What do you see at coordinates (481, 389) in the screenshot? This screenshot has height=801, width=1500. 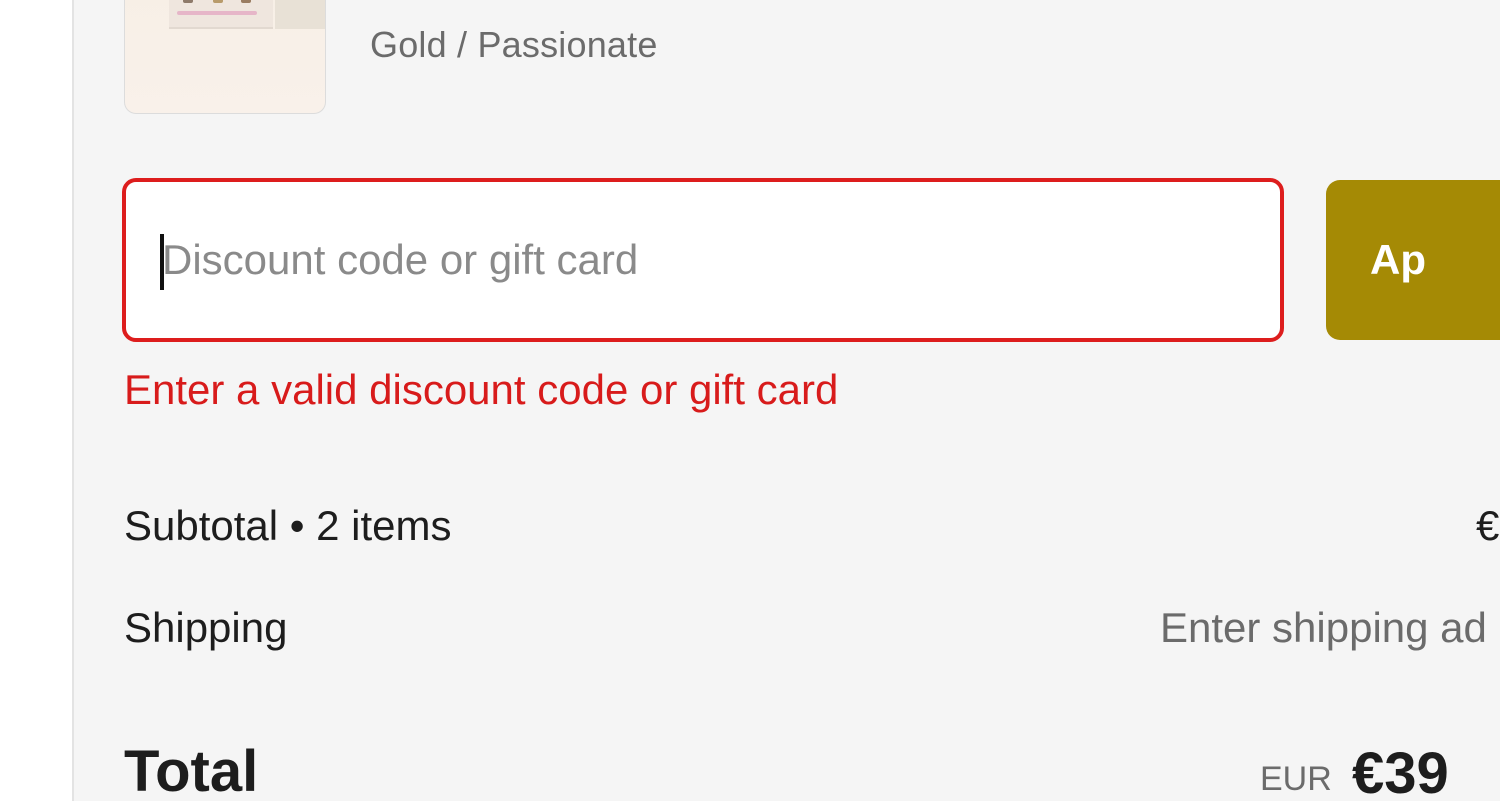 I see `discount-error-message: Enter a valid discount code or gift card` at bounding box center [481, 389].